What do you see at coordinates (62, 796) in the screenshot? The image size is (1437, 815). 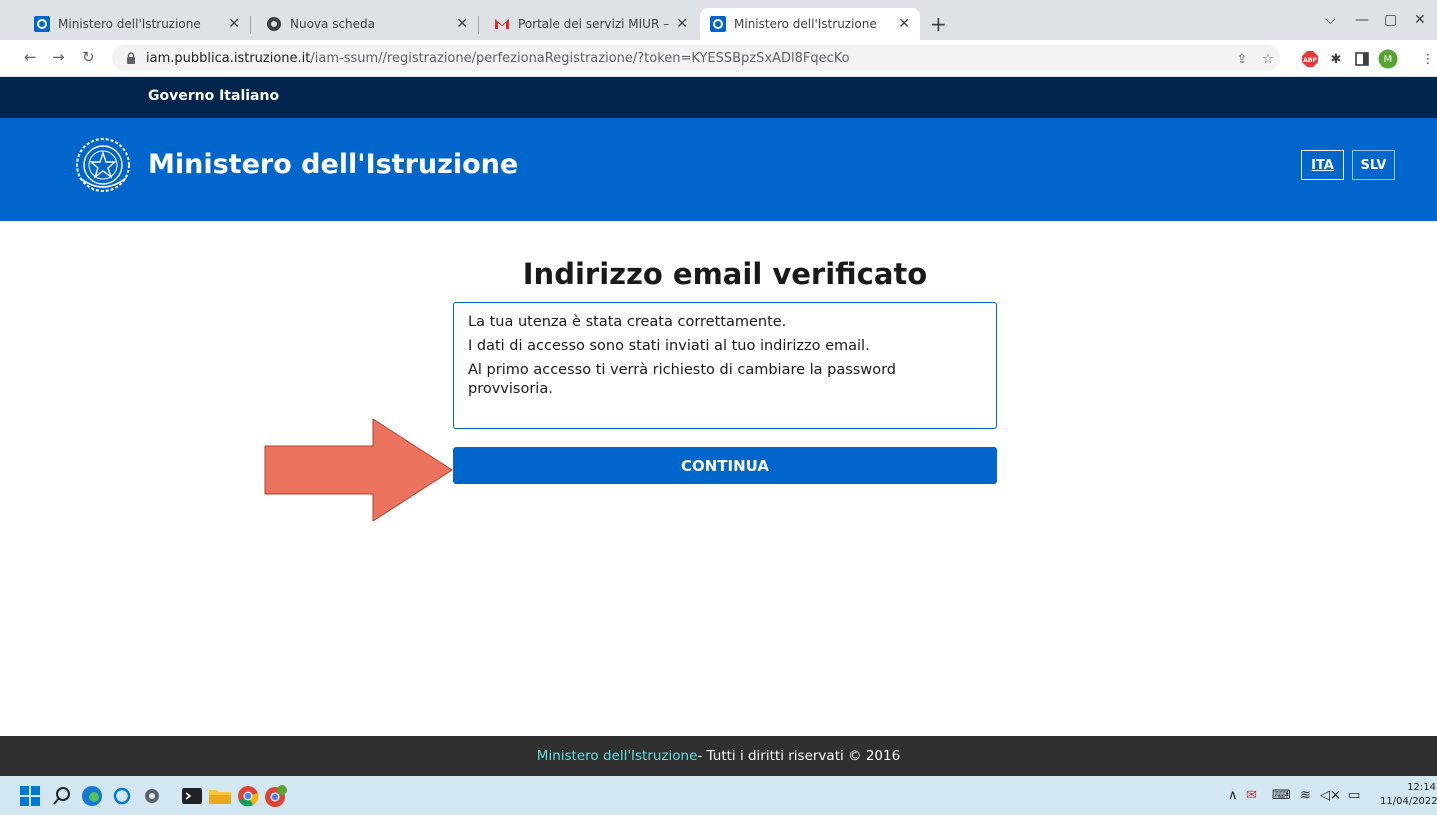 I see `search-icon` at bounding box center [62, 796].